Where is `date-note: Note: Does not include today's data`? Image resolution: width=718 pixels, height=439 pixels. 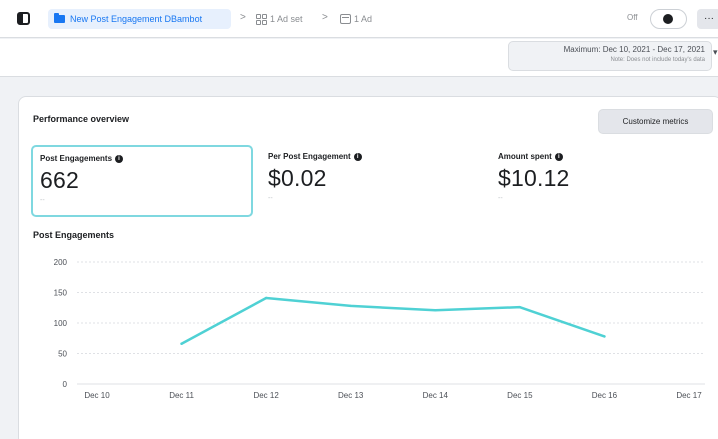
date-note: Note: Does not include today's data is located at coordinates (657, 60).